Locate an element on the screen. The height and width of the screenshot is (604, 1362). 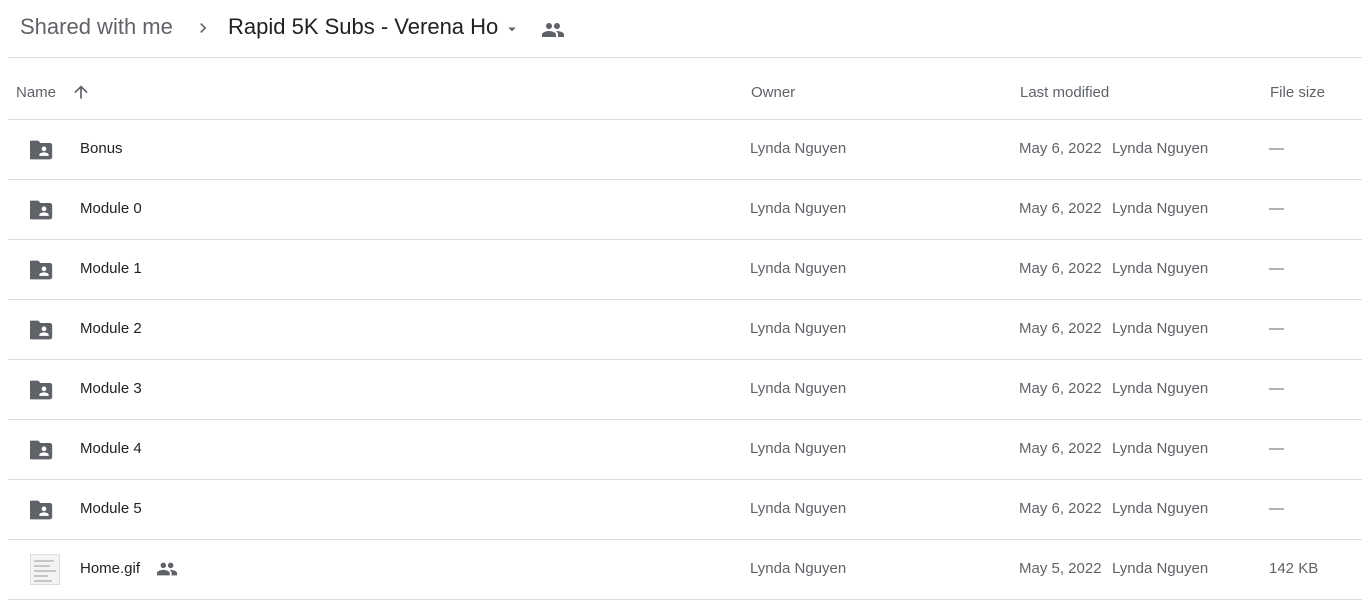
arrow-upward-icon is located at coordinates (81, 92).